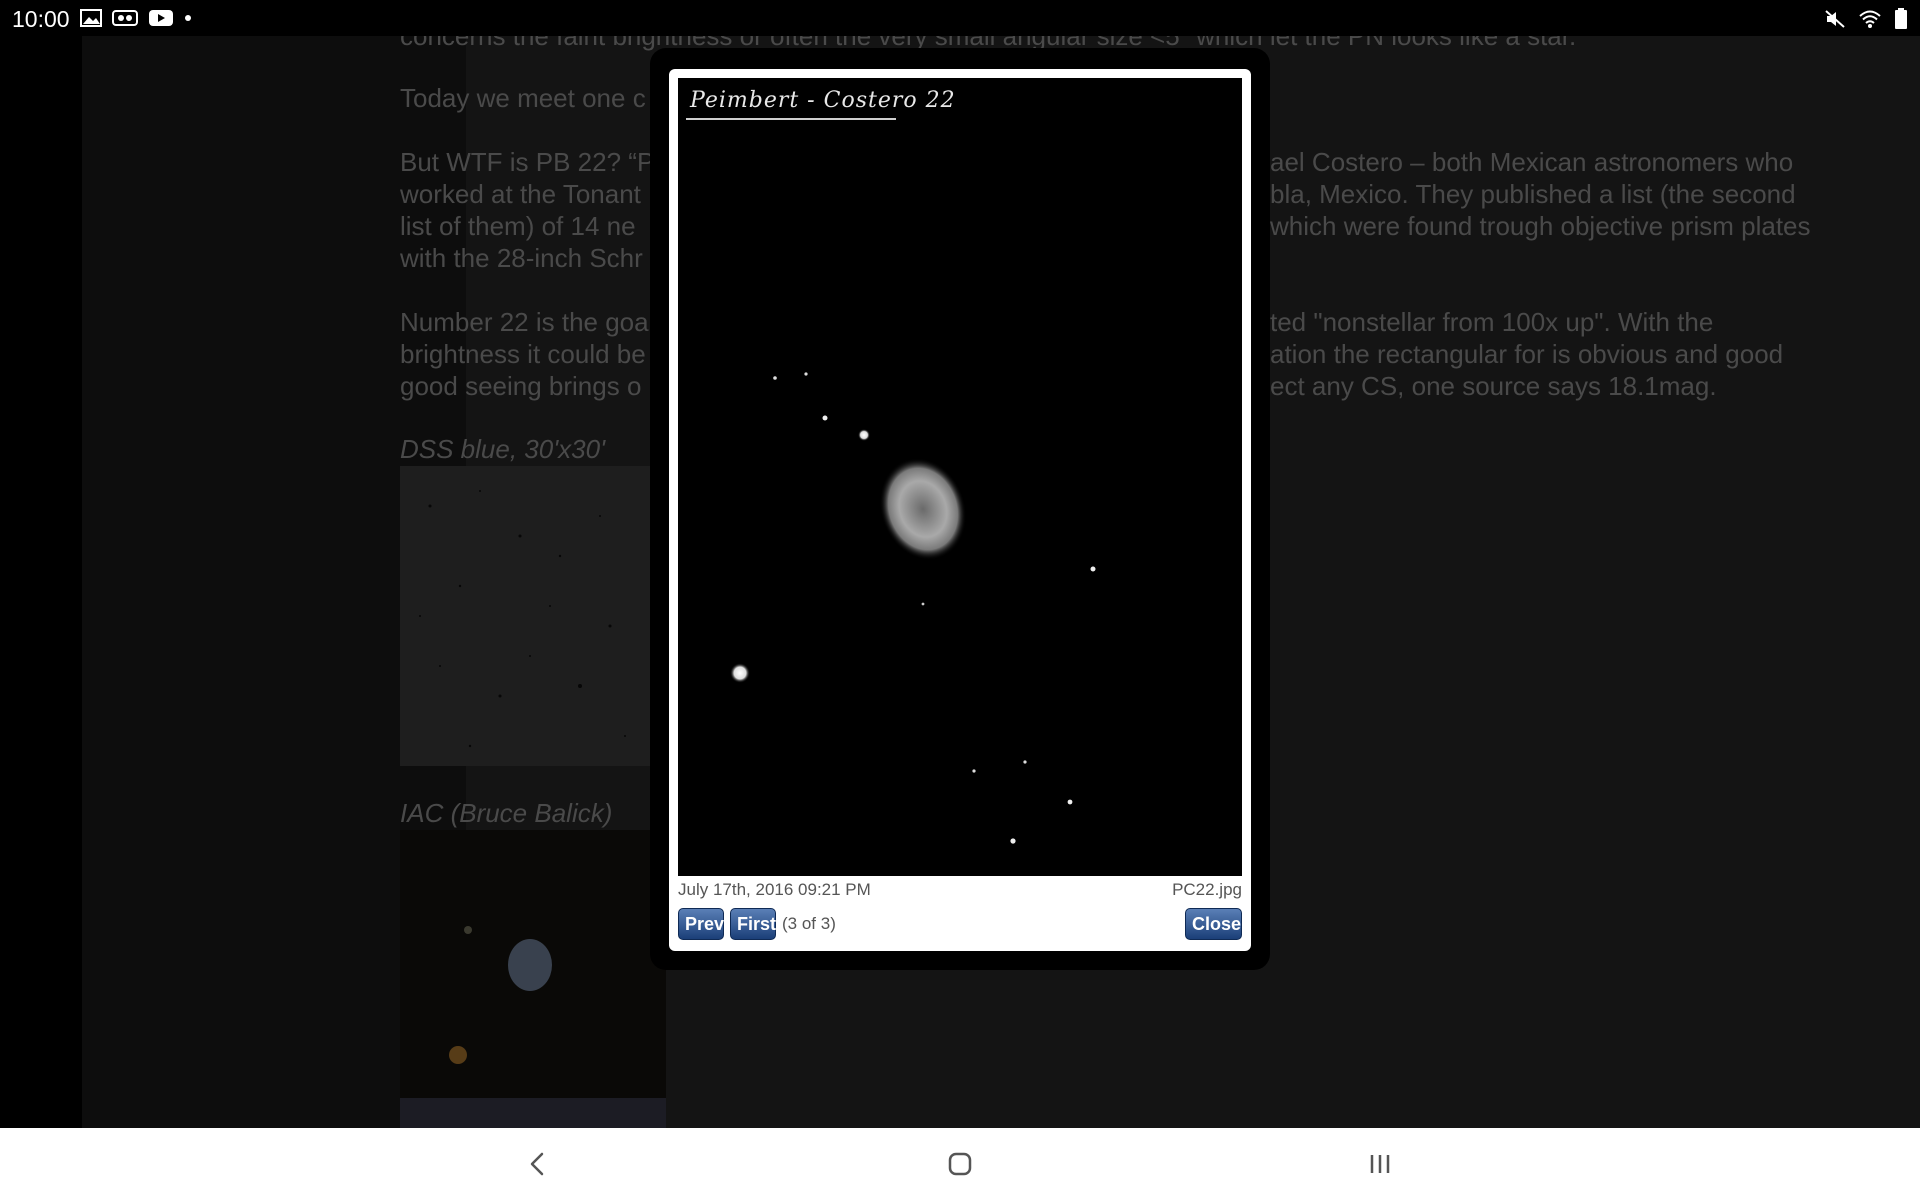 This screenshot has height=1200, width=1920. Describe the element at coordinates (521, 386) in the screenshot. I see `article-para-3-line-3: good seeing brings o` at that location.